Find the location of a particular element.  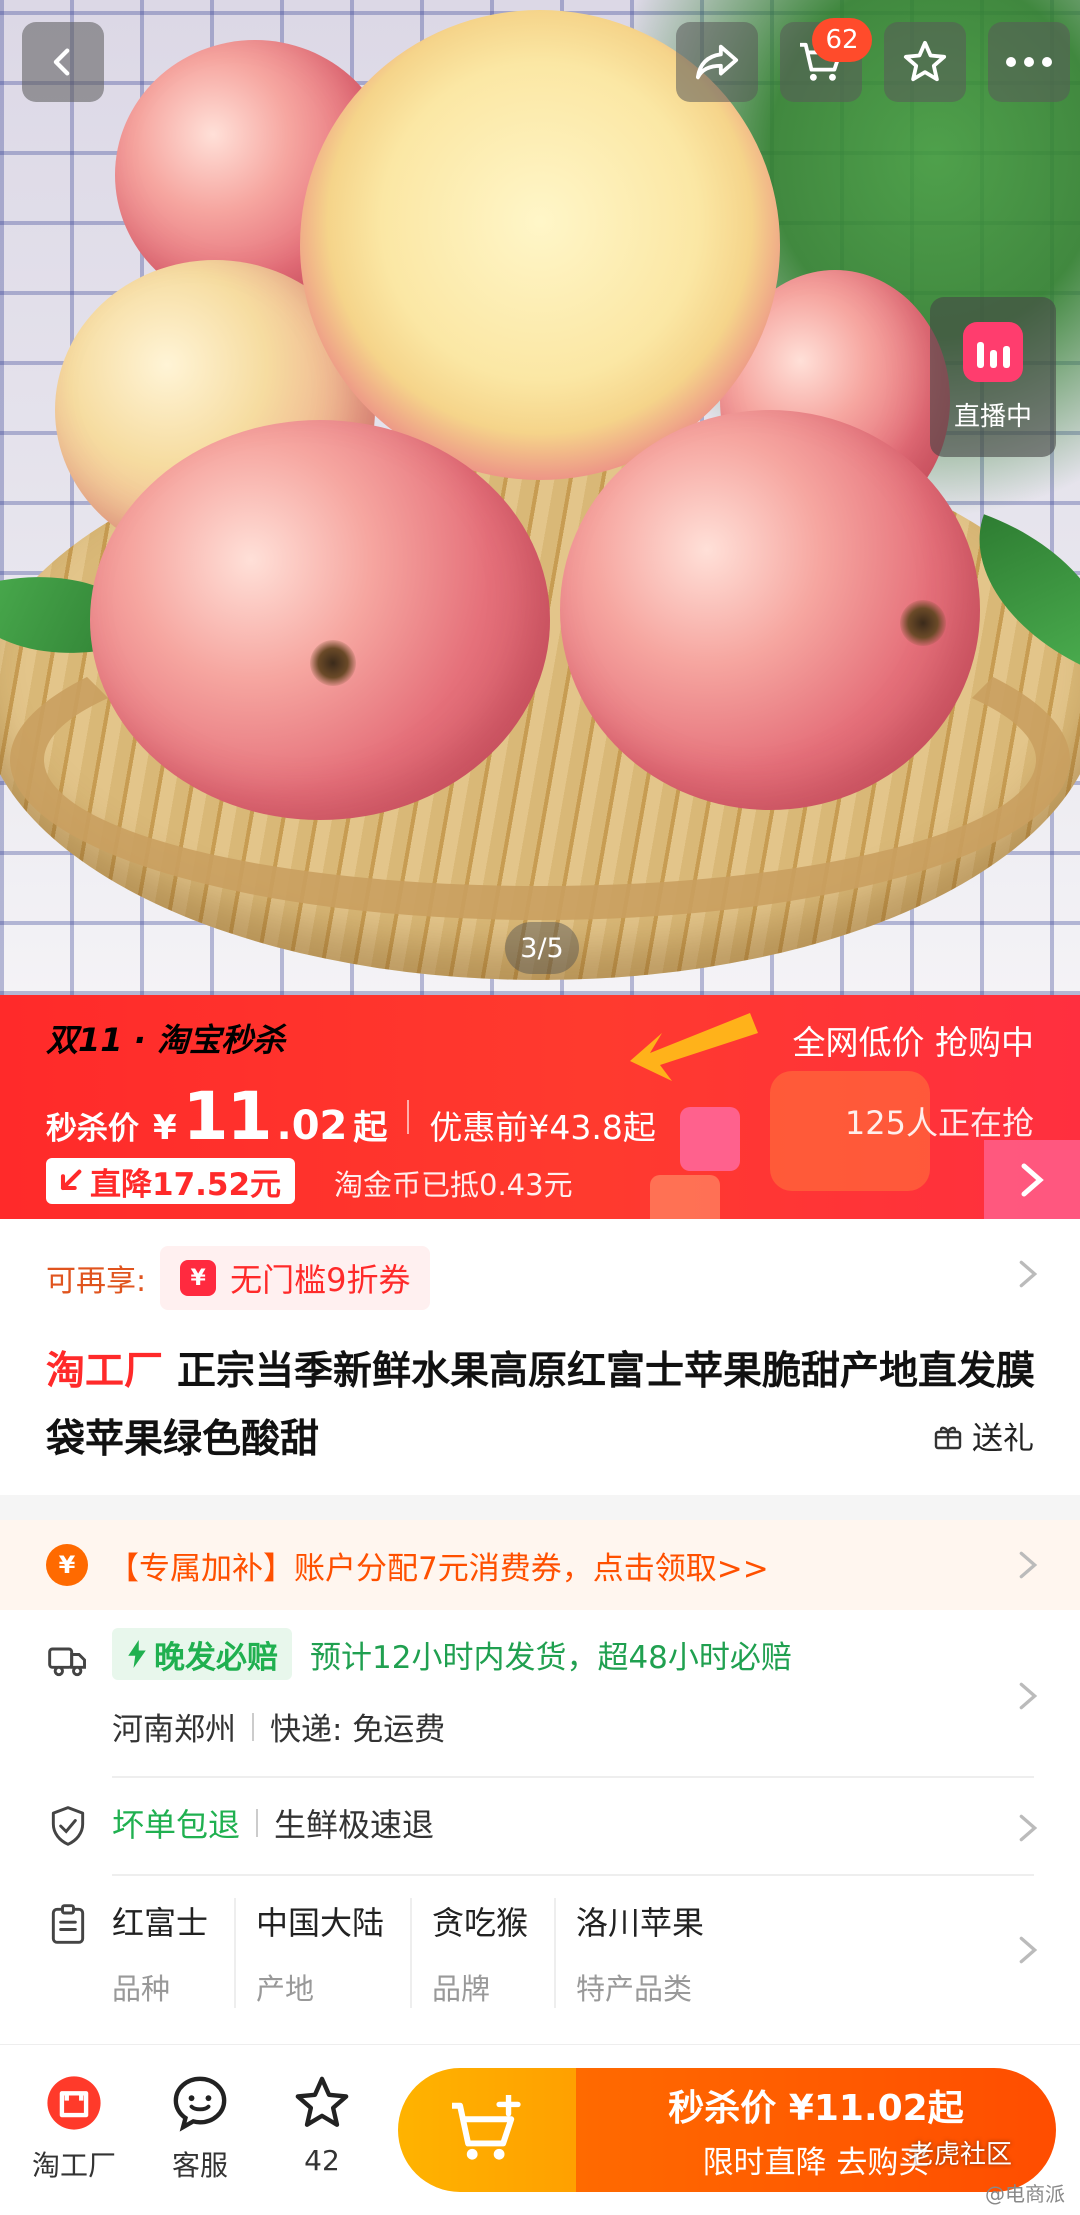

product-title-text: 正宗当季新鲜水果高原红富士苹果脆甜产地直发膜袋苹果绿色酸甜 is located at coordinates (541, 1405).